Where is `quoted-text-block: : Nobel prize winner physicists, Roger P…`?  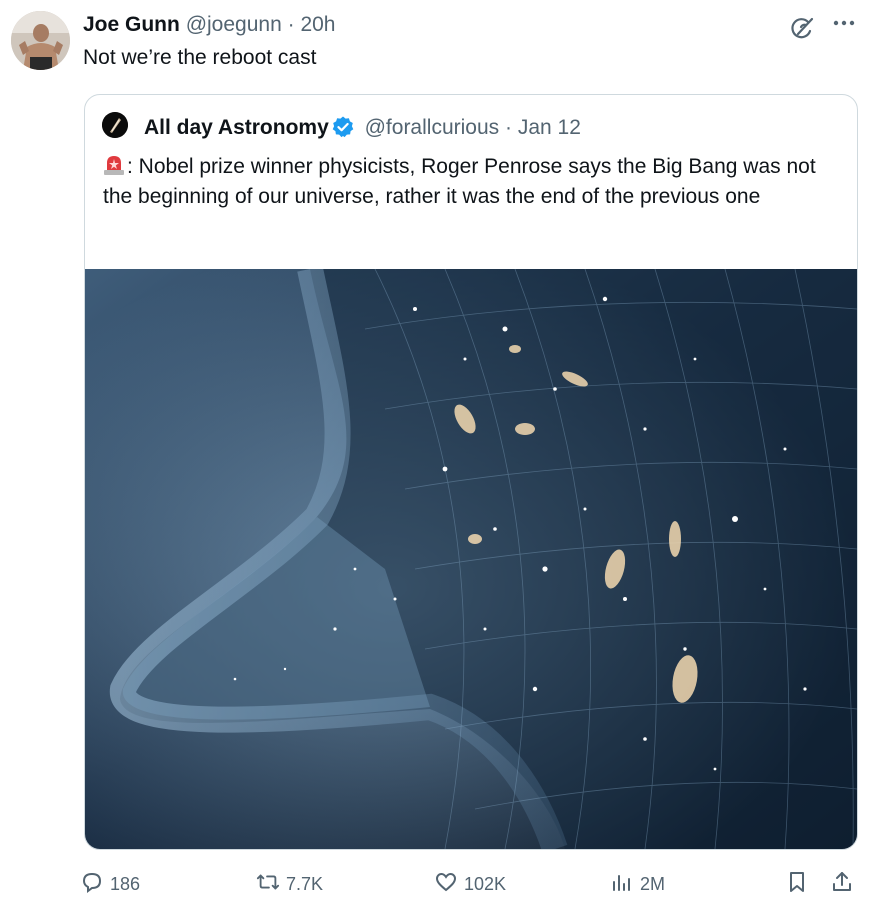 quoted-text-block: : Nobel prize winner physicists, Roger P… is located at coordinates (475, 182).